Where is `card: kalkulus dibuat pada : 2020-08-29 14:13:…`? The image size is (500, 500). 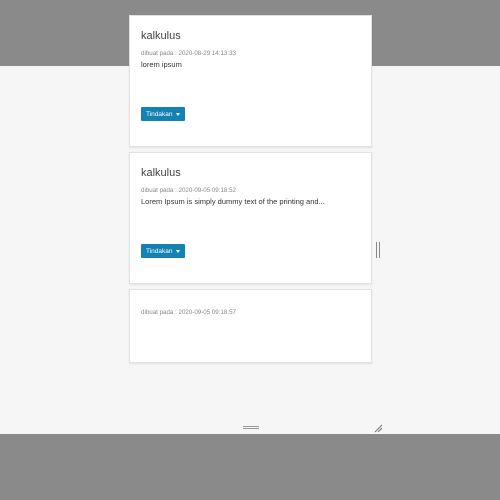 card: kalkulus dibuat pada : 2020-08-29 14:13:… is located at coordinates (250, 81).